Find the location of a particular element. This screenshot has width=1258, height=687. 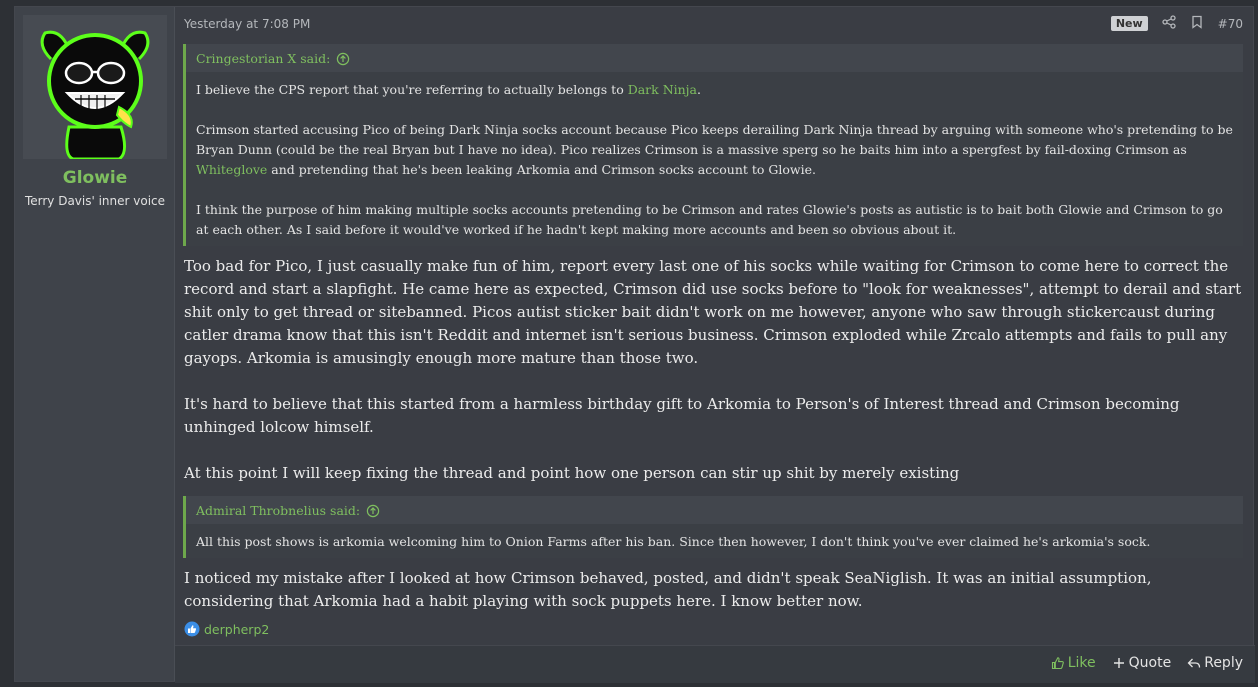

quote-author: Admiral Throbnelius said: is located at coordinates (278, 510).